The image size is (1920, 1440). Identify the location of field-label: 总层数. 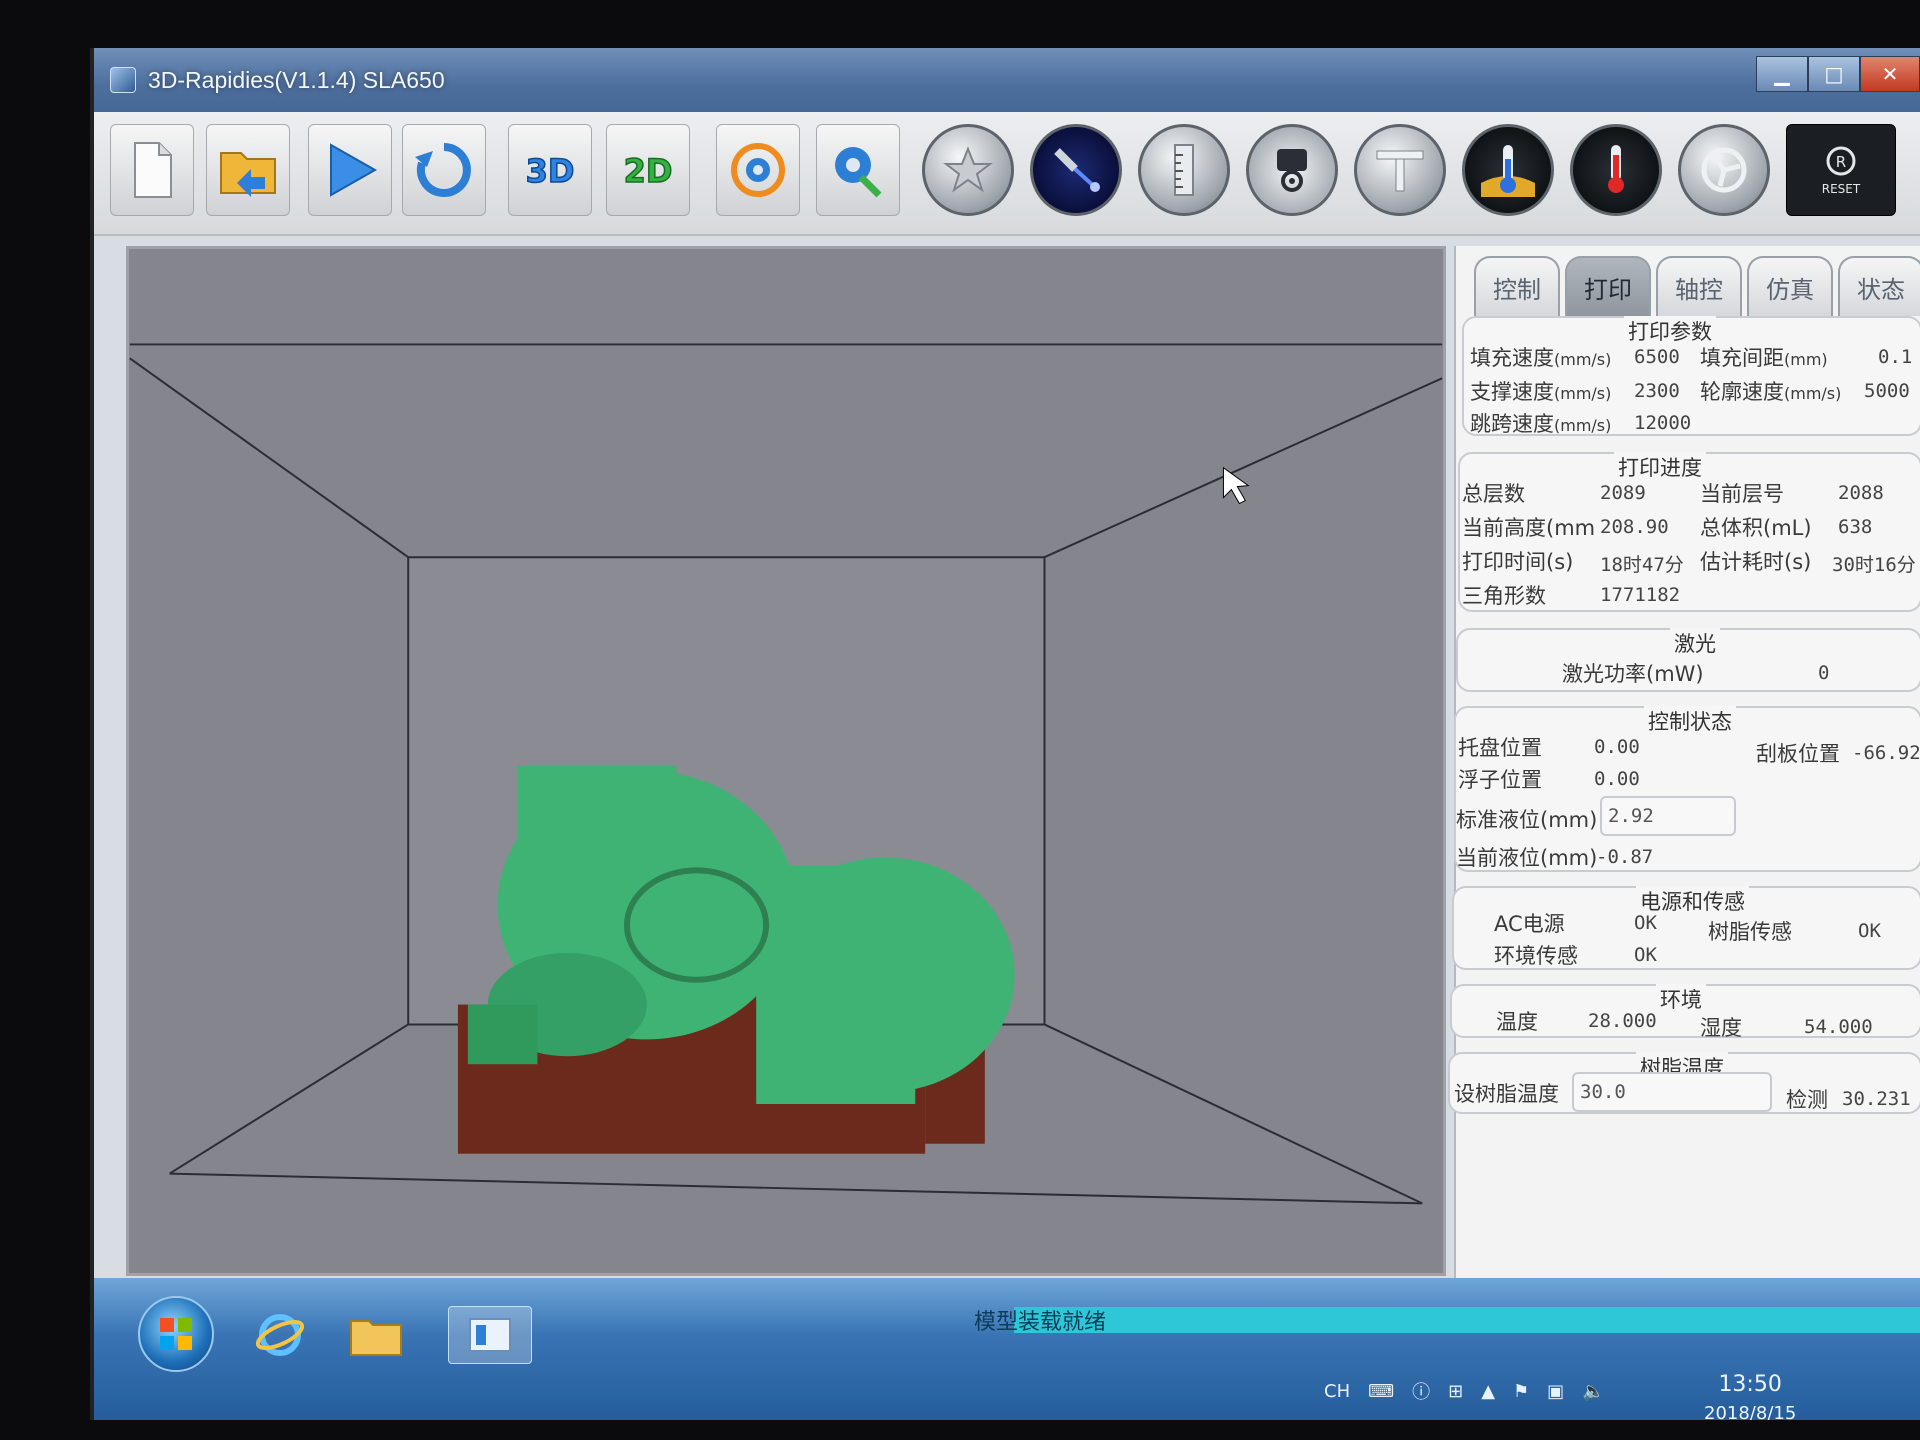
(1493, 494).